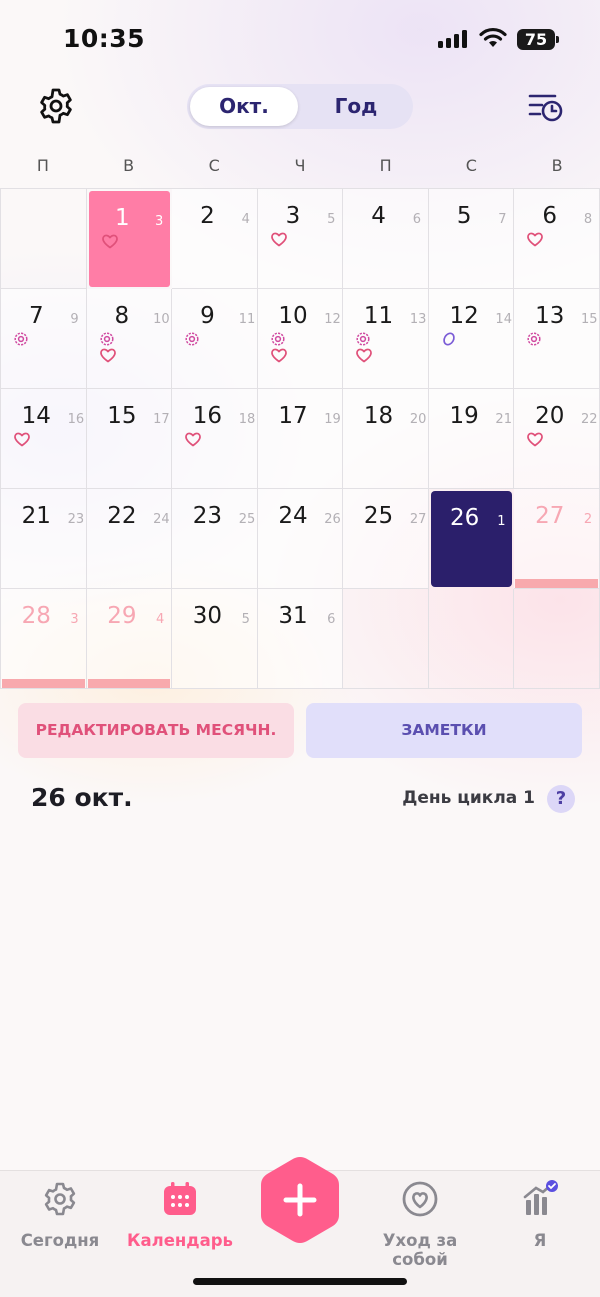 The height and width of the screenshot is (1297, 600). What do you see at coordinates (332, 319) in the screenshot?
I see `cycle-day-number: 12` at bounding box center [332, 319].